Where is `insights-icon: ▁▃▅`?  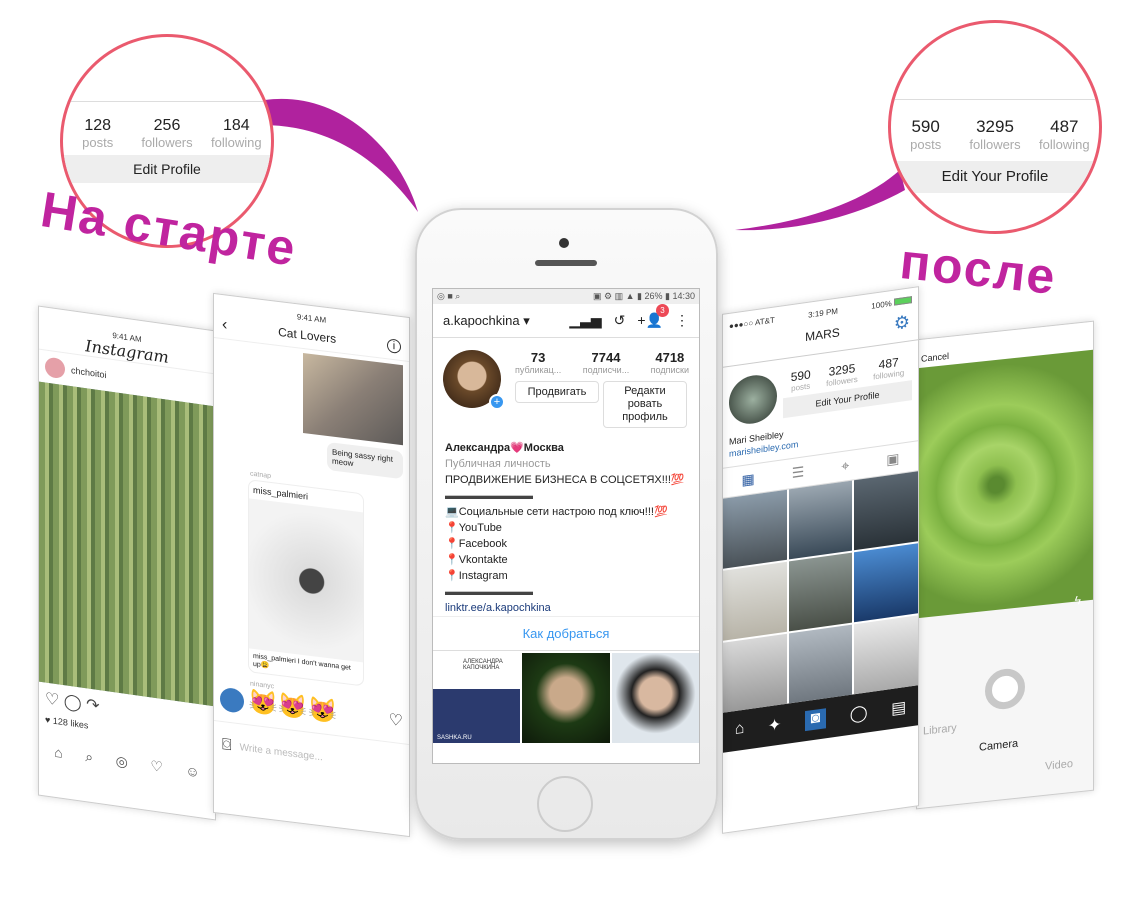
insights-icon: ▁▃▅ is located at coordinates (585, 320).